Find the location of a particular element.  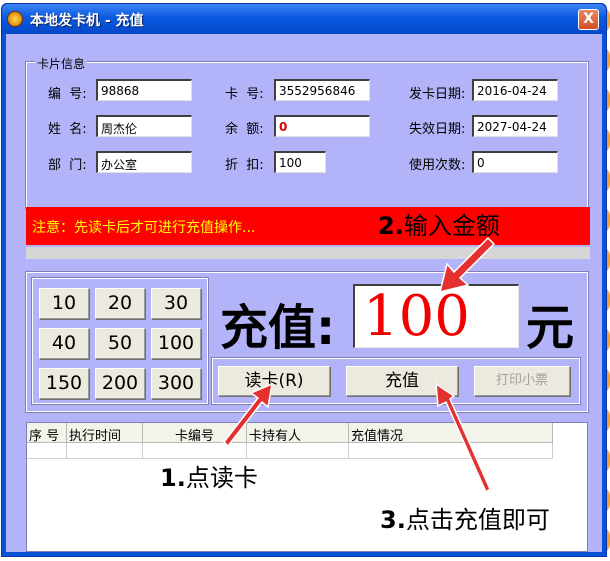

amount-button-40: 40 is located at coordinates (64, 343).